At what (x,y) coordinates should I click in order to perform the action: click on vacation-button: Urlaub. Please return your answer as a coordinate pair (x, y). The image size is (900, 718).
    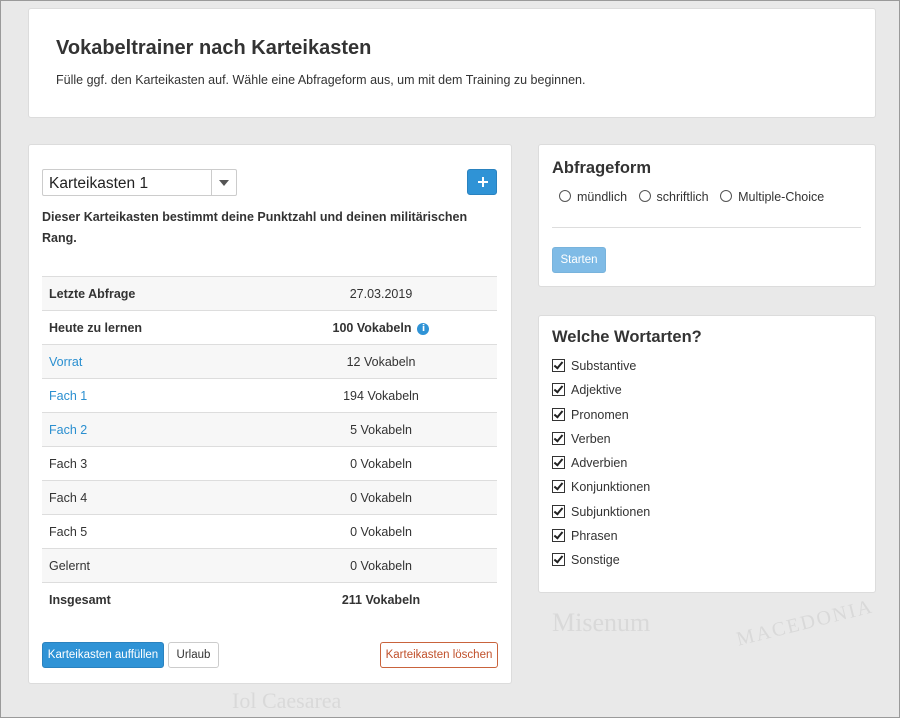
    Looking at the image, I should click on (193, 655).